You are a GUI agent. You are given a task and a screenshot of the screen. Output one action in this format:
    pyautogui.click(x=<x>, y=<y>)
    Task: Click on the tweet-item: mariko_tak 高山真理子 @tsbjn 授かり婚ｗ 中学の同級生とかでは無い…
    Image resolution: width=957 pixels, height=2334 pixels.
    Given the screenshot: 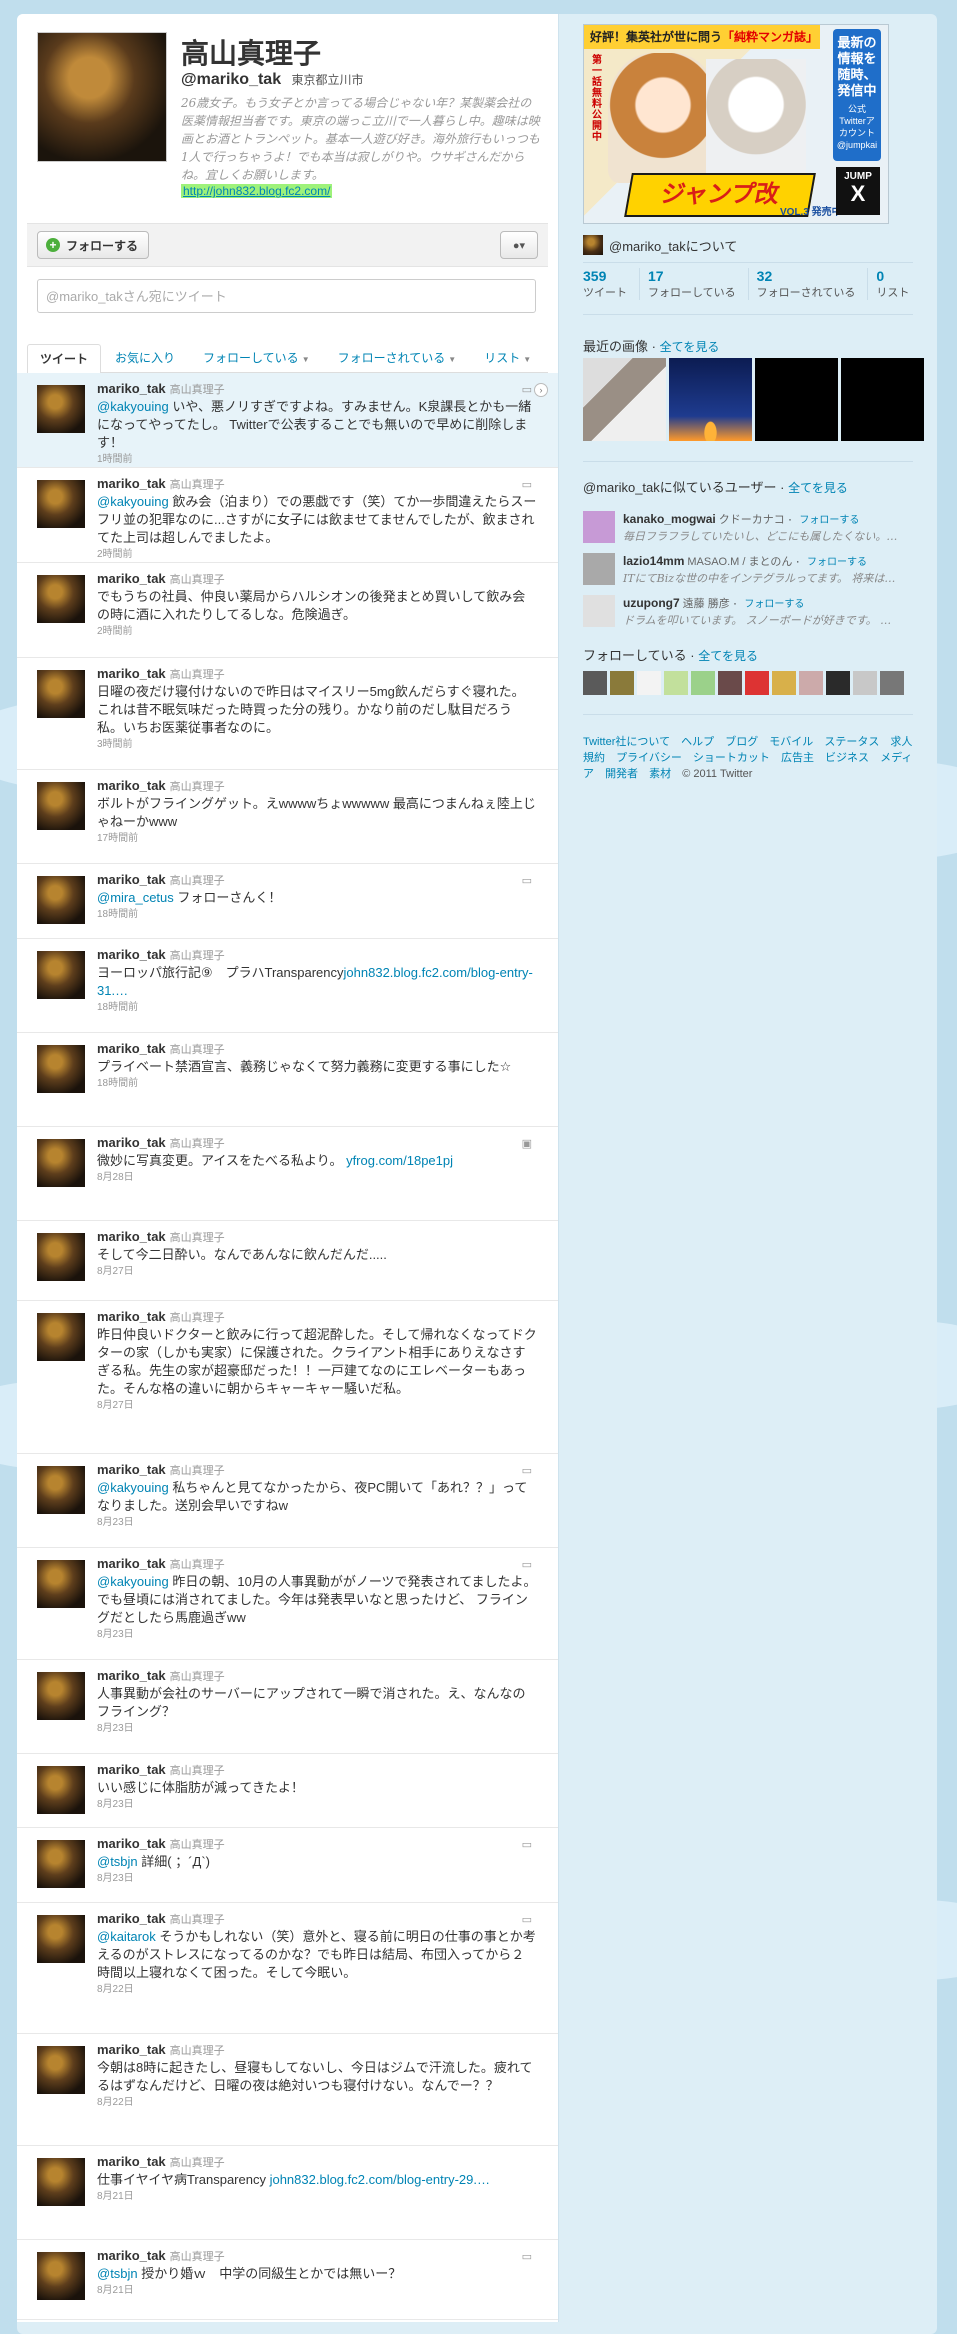 What is the action you would take?
    pyautogui.click(x=287, y=2280)
    